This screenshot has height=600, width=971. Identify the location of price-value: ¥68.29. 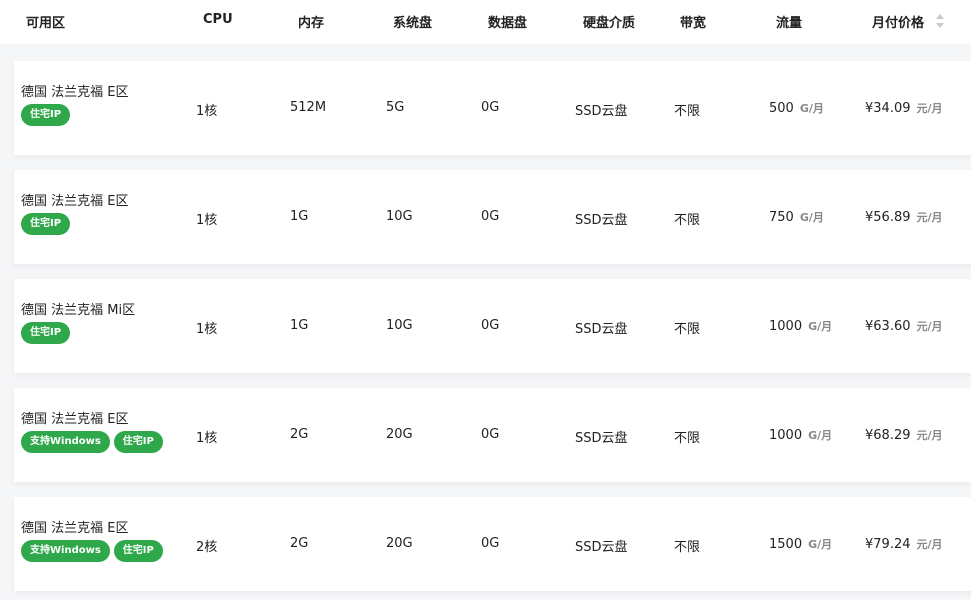
(888, 435).